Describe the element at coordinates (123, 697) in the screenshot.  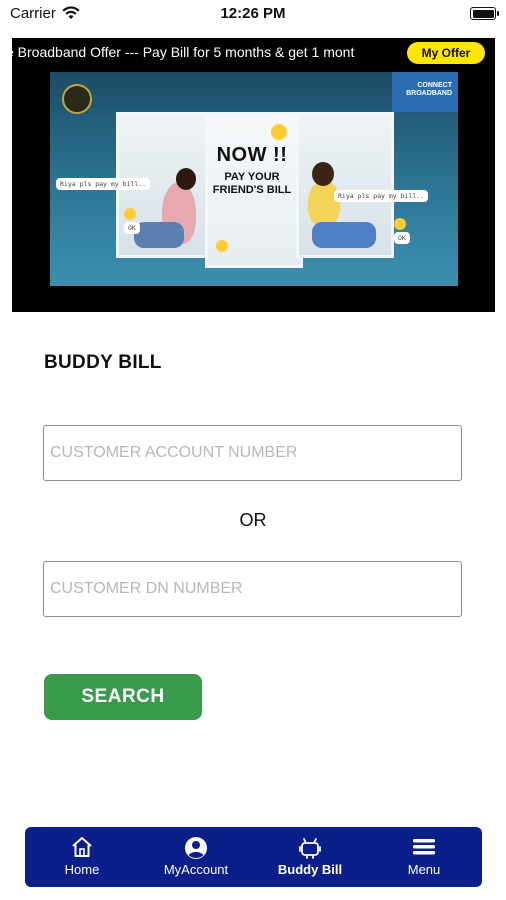
I see `search-button: SEARCH` at that location.